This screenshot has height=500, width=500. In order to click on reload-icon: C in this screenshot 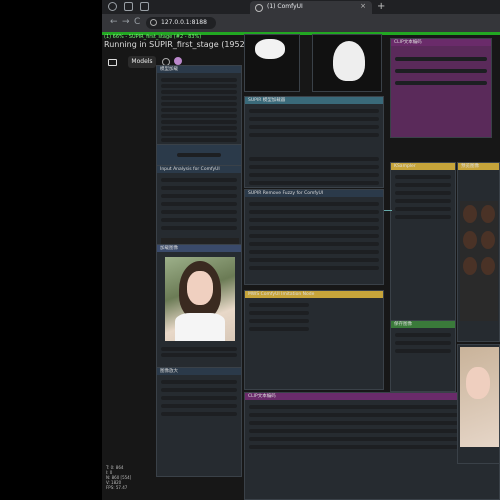, I will do `click(137, 22)`.